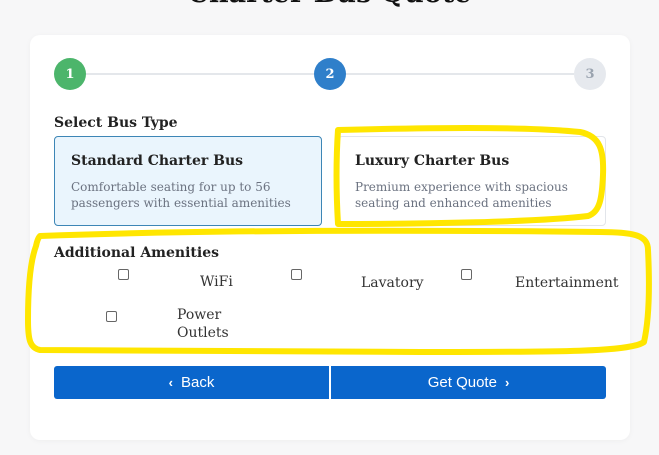  Describe the element at coordinates (197, 382) in the screenshot. I see `back-button-label: Back` at that location.